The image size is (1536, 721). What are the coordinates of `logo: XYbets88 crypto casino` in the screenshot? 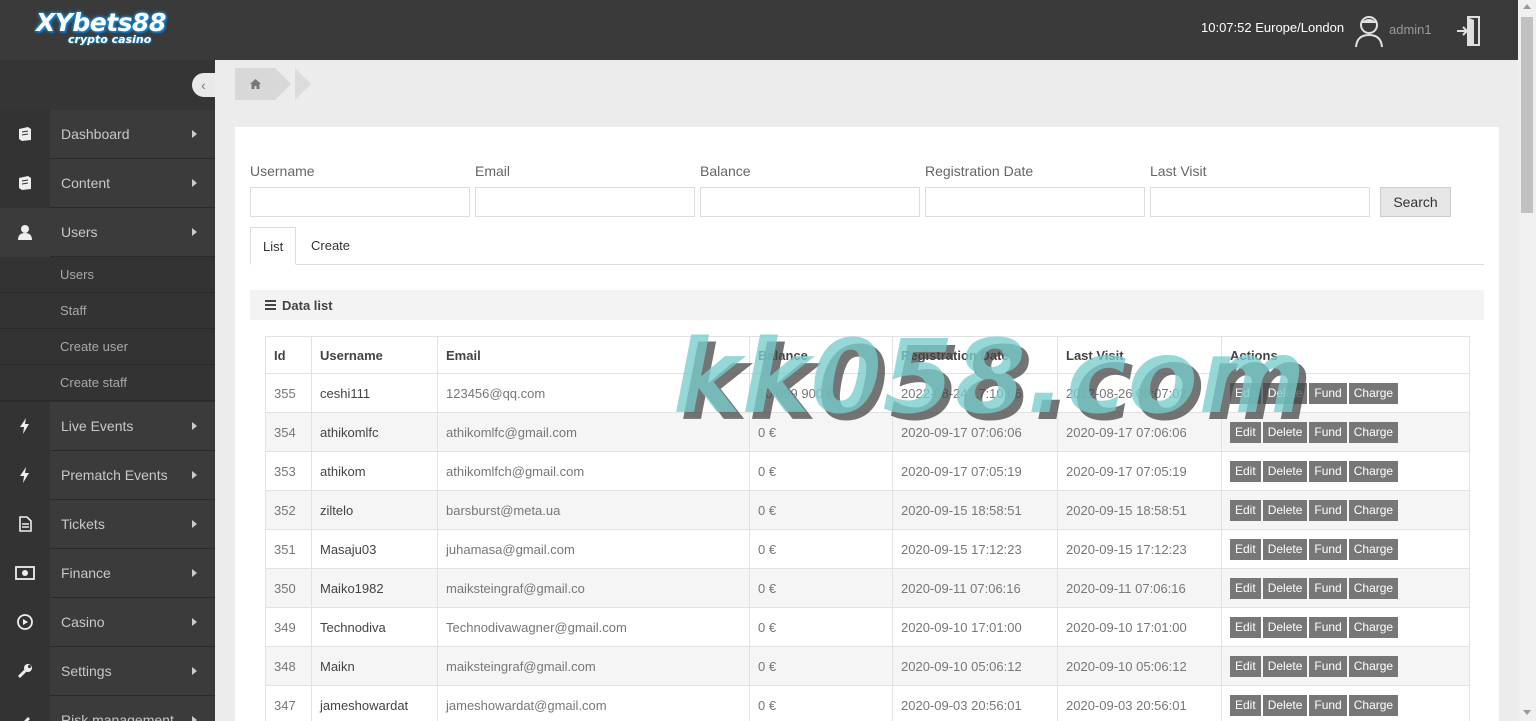 It's located at (111, 28).